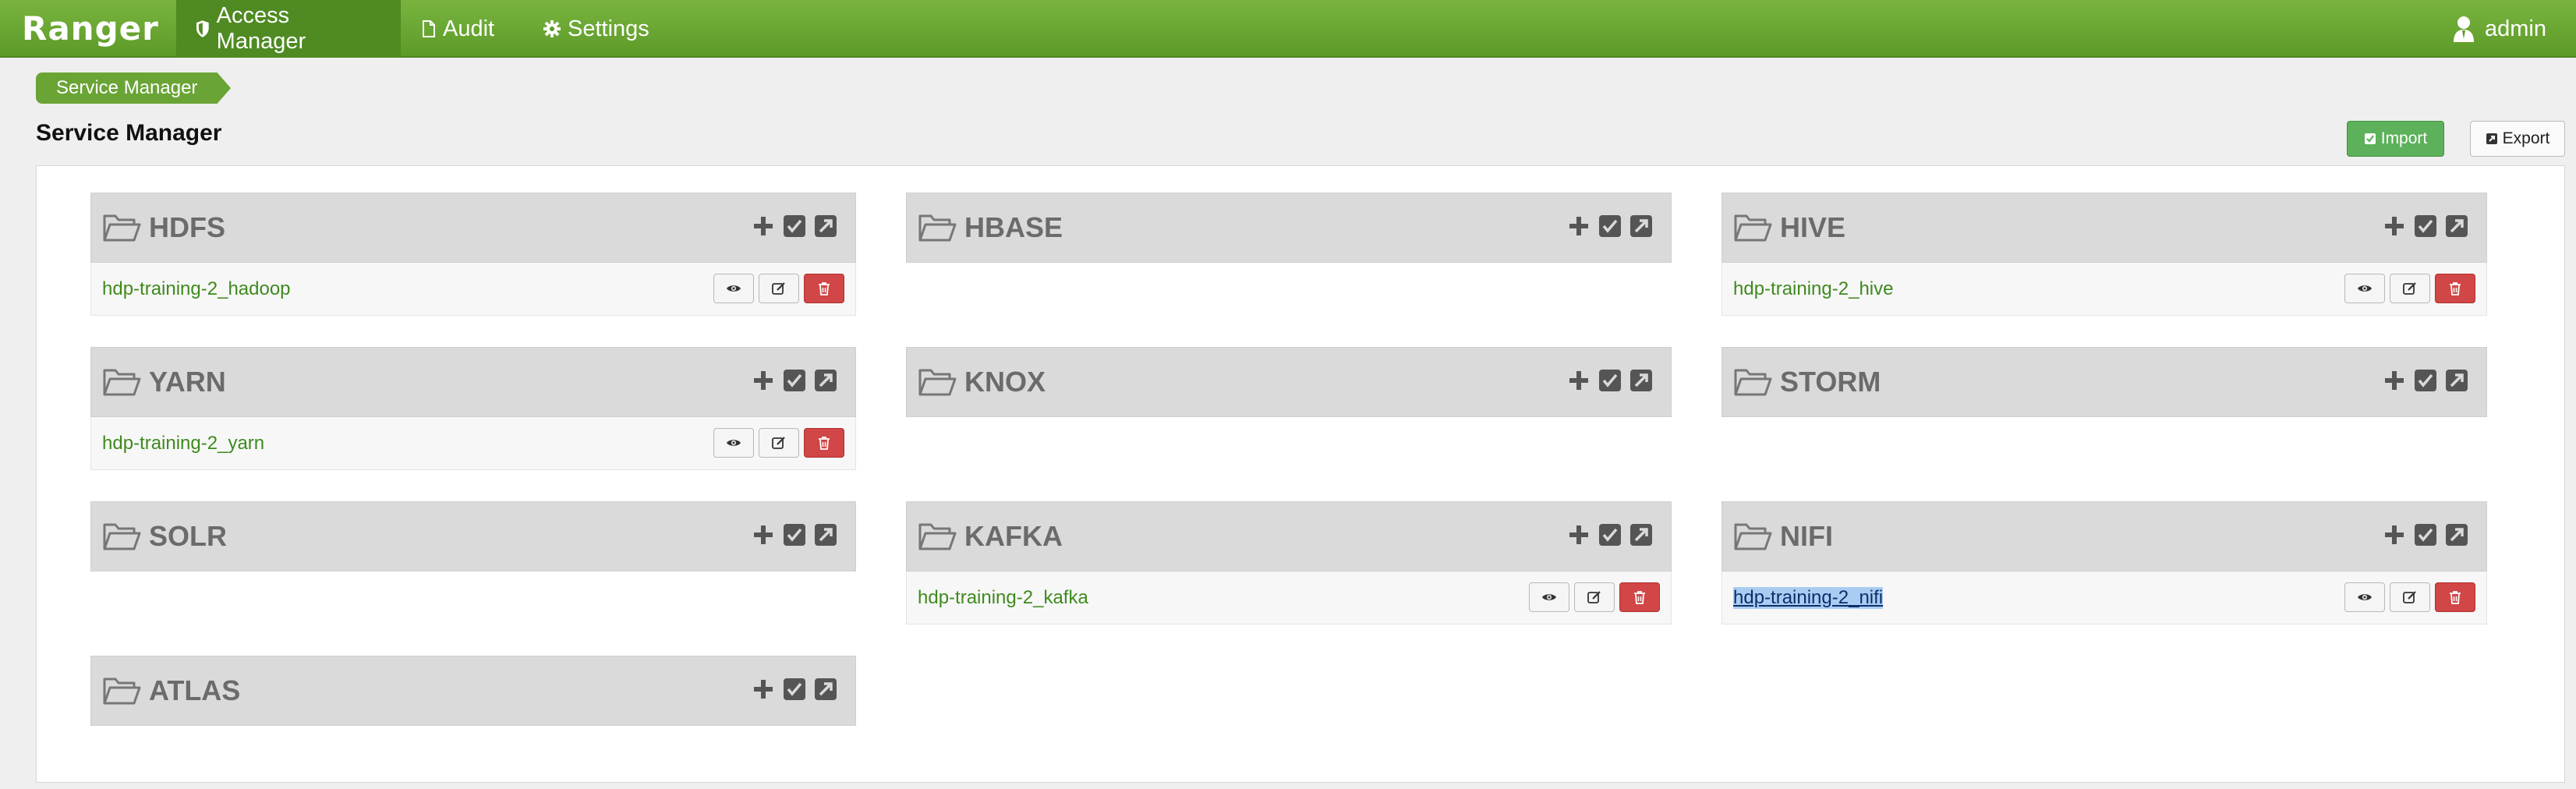  What do you see at coordinates (127, 87) in the screenshot?
I see `breadcrumb-service-manager: Service Manager` at bounding box center [127, 87].